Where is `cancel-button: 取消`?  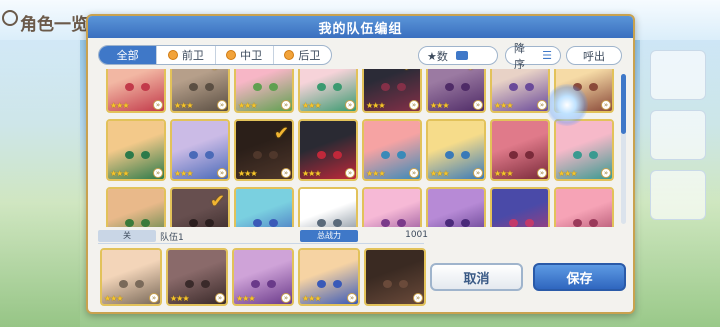 cancel-button: 取消 is located at coordinates (476, 277).